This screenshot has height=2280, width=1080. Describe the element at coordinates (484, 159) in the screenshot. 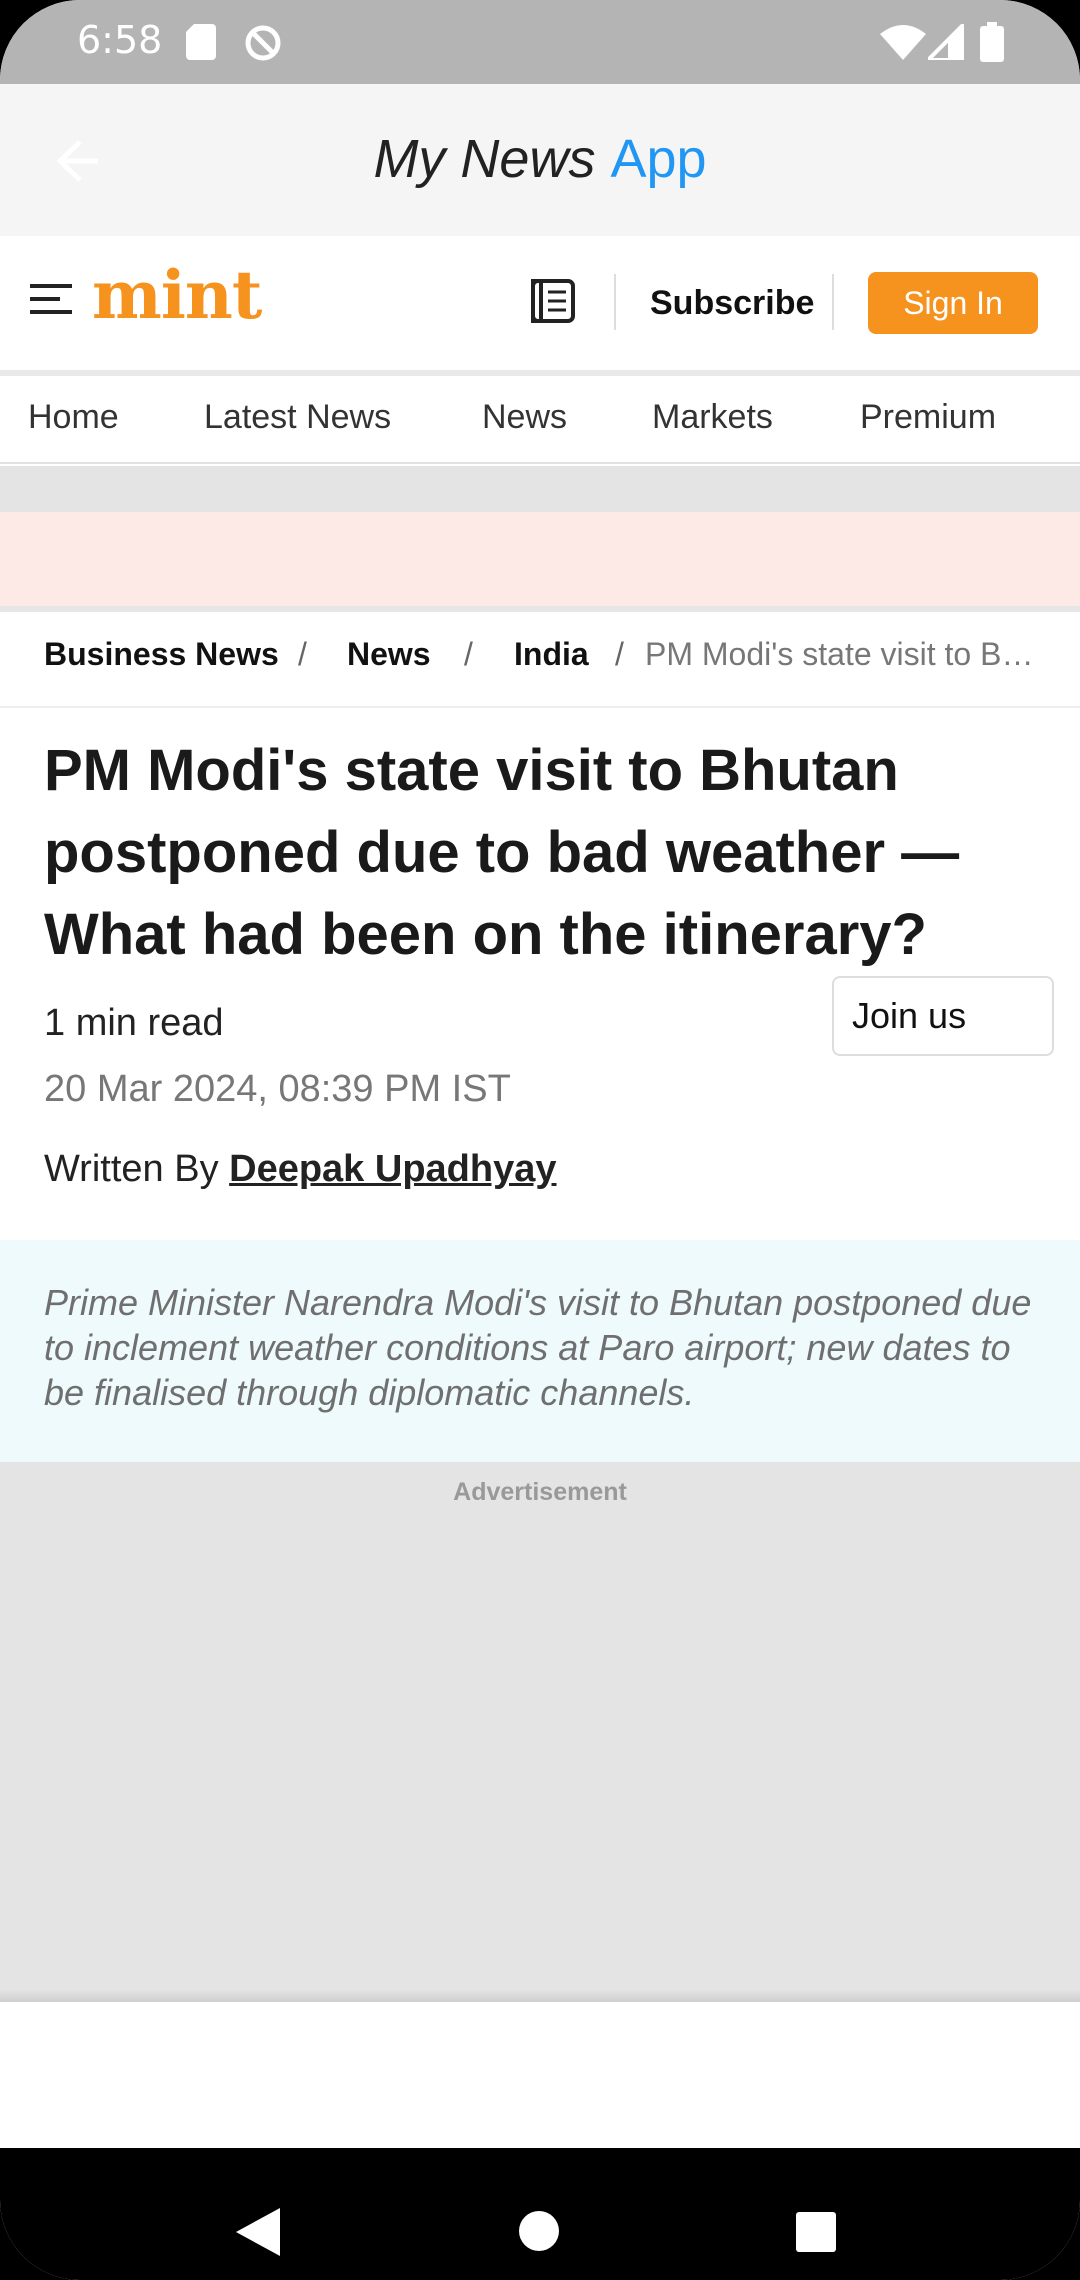

I see `app-title-main: My News` at that location.